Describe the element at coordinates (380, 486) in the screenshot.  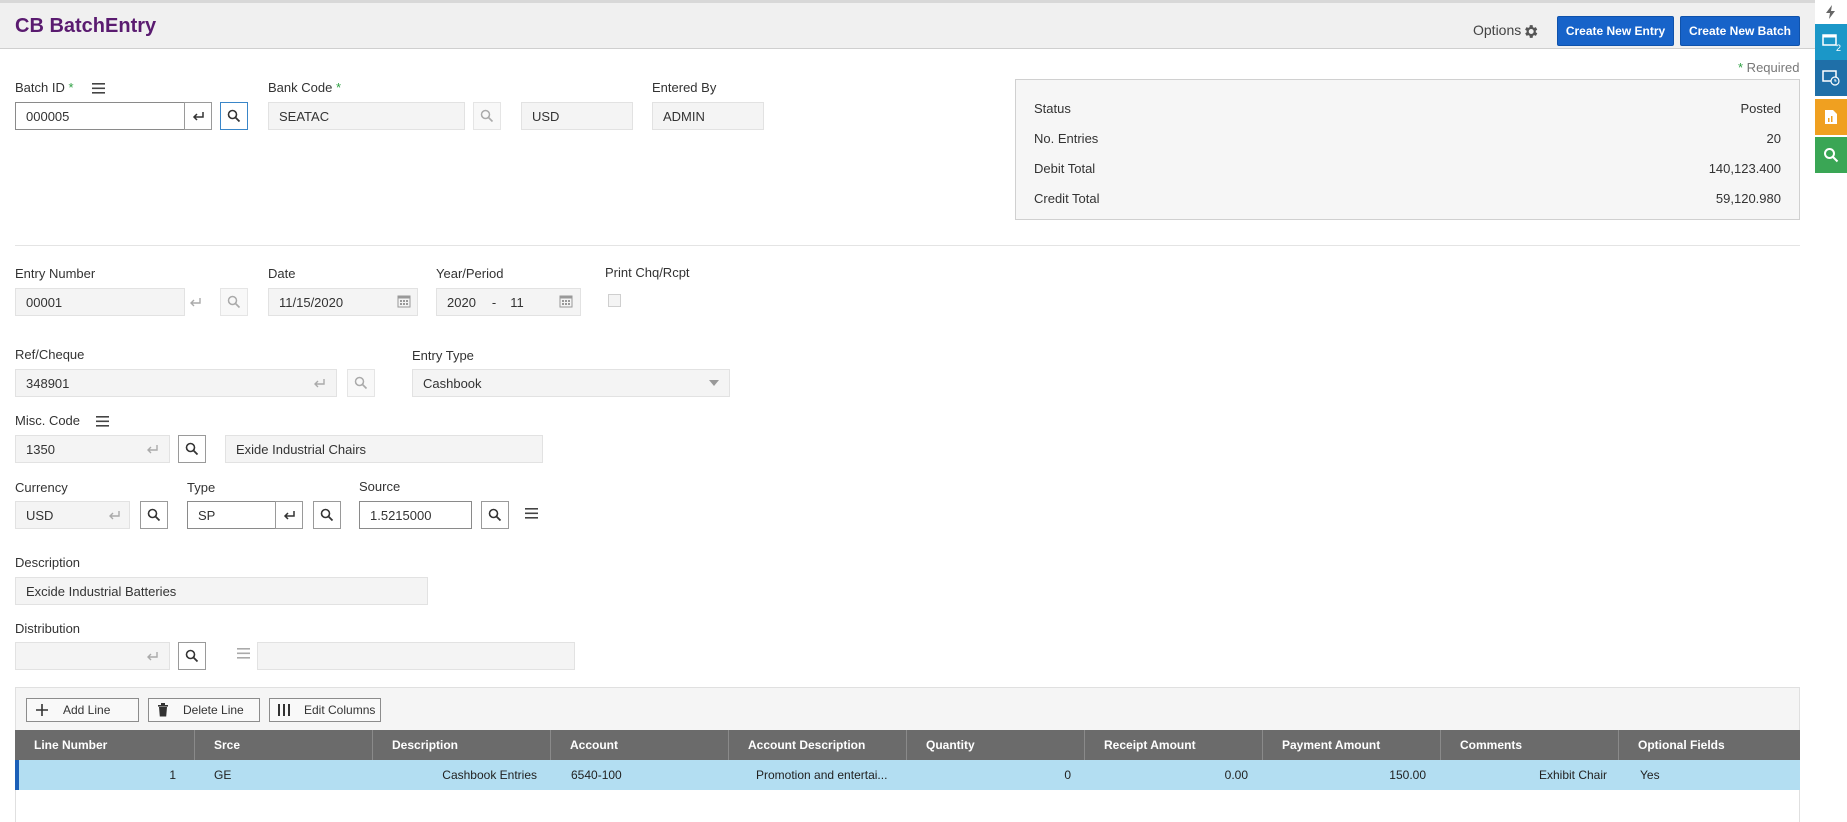
I see `source-label: Source` at that location.